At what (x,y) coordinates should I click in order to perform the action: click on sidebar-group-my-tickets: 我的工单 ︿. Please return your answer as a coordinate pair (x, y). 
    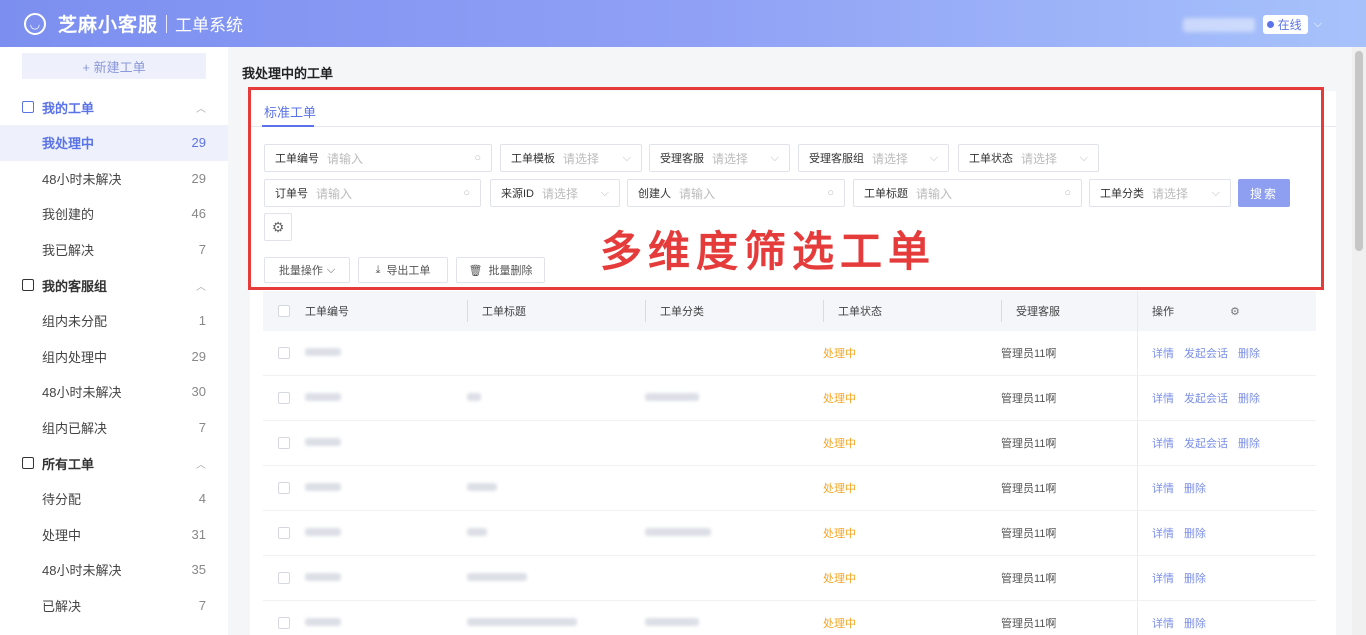
    Looking at the image, I should click on (114, 107).